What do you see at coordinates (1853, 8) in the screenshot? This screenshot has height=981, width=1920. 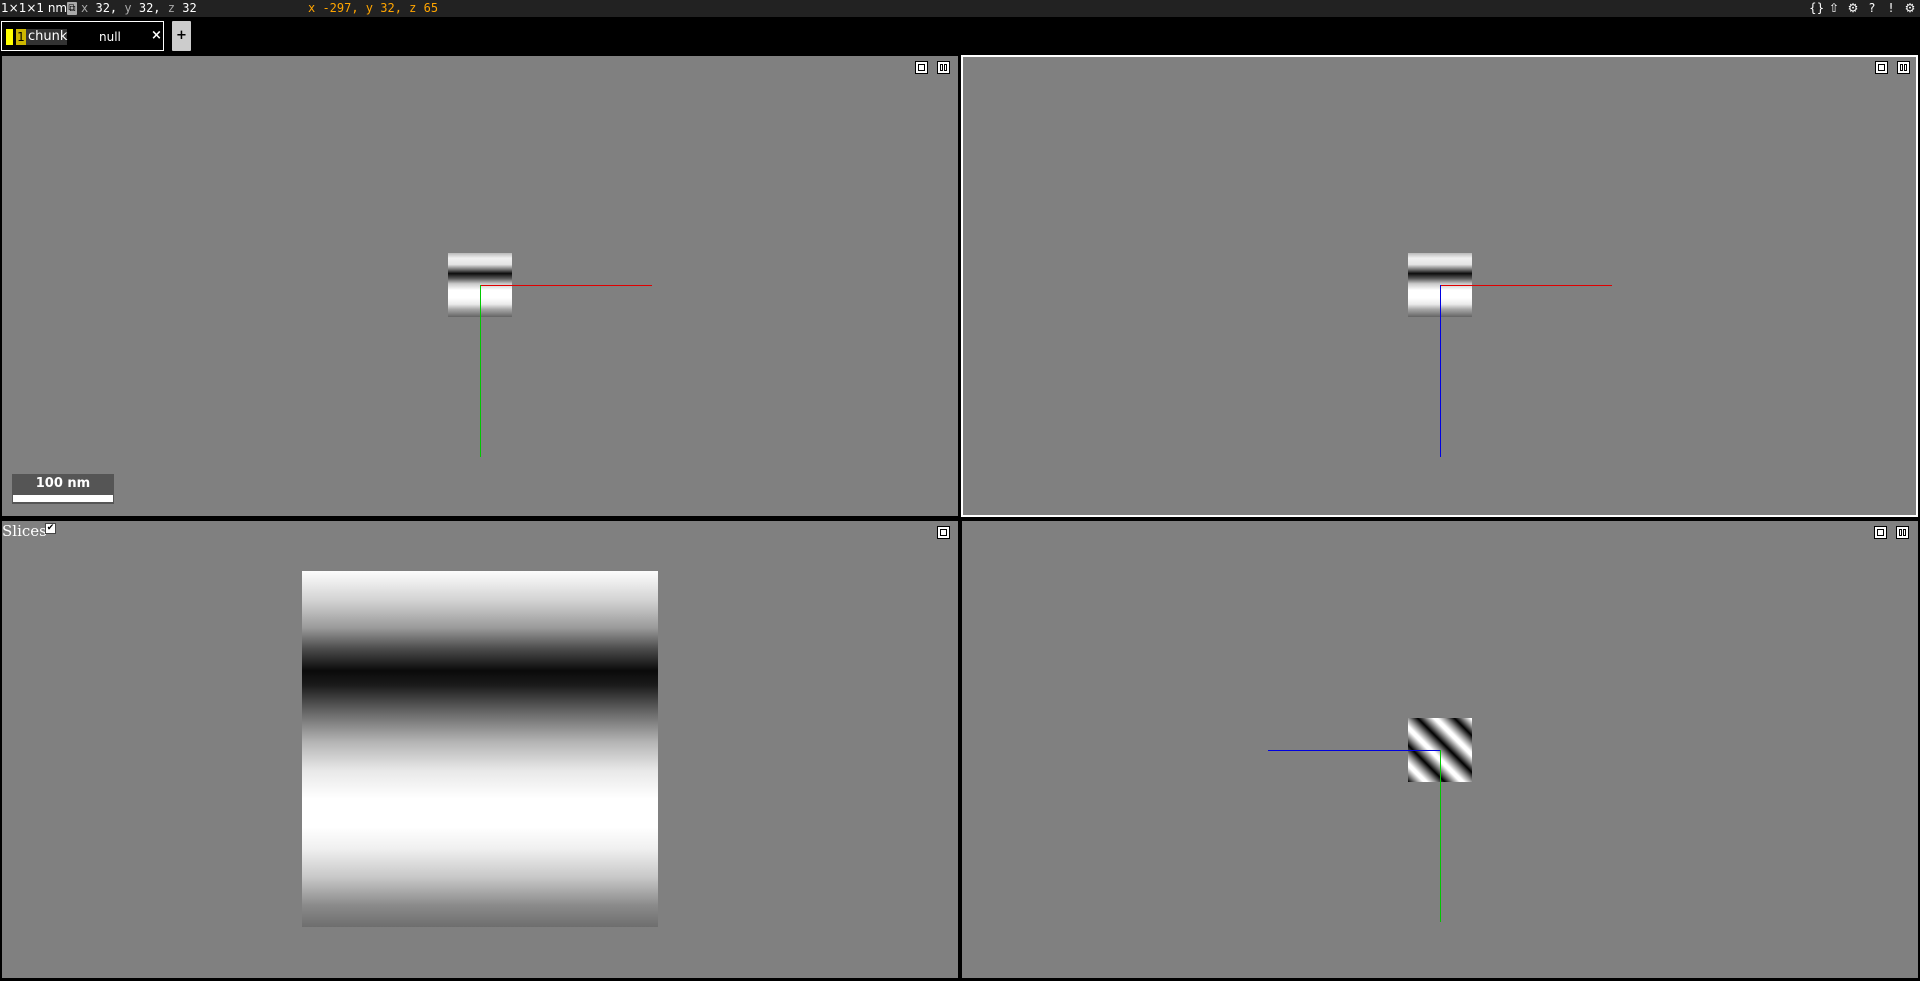 I see `settings-icon: ⚙` at bounding box center [1853, 8].